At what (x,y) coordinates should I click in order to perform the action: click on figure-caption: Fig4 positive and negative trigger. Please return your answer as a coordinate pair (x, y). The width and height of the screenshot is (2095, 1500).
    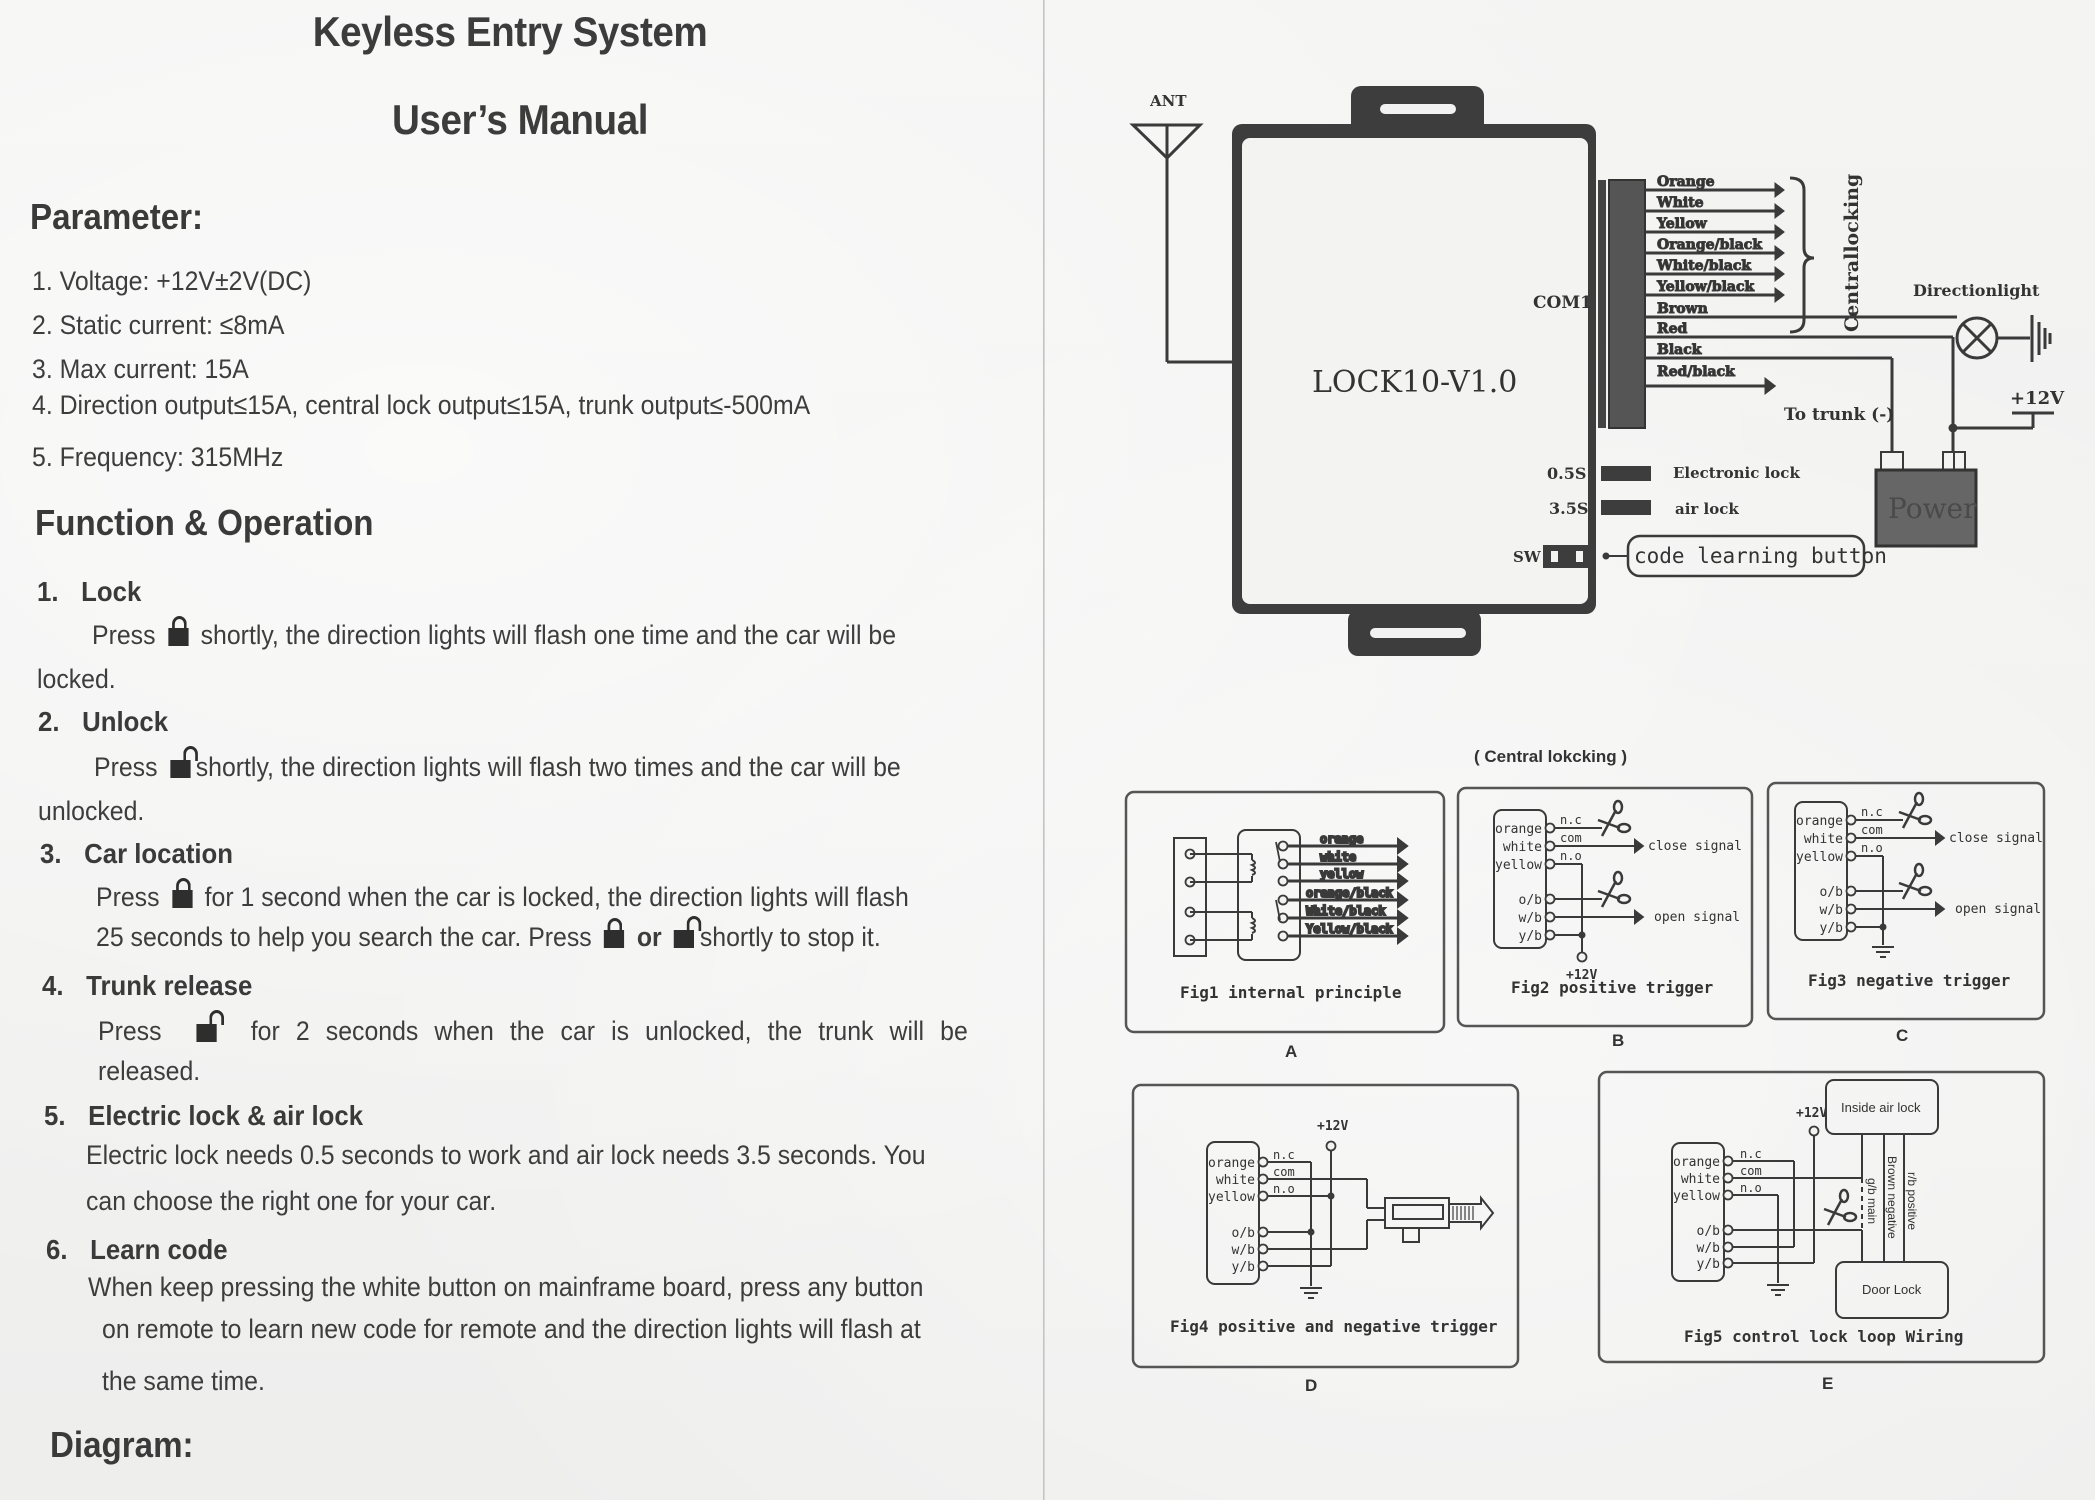
    Looking at the image, I should click on (1334, 1326).